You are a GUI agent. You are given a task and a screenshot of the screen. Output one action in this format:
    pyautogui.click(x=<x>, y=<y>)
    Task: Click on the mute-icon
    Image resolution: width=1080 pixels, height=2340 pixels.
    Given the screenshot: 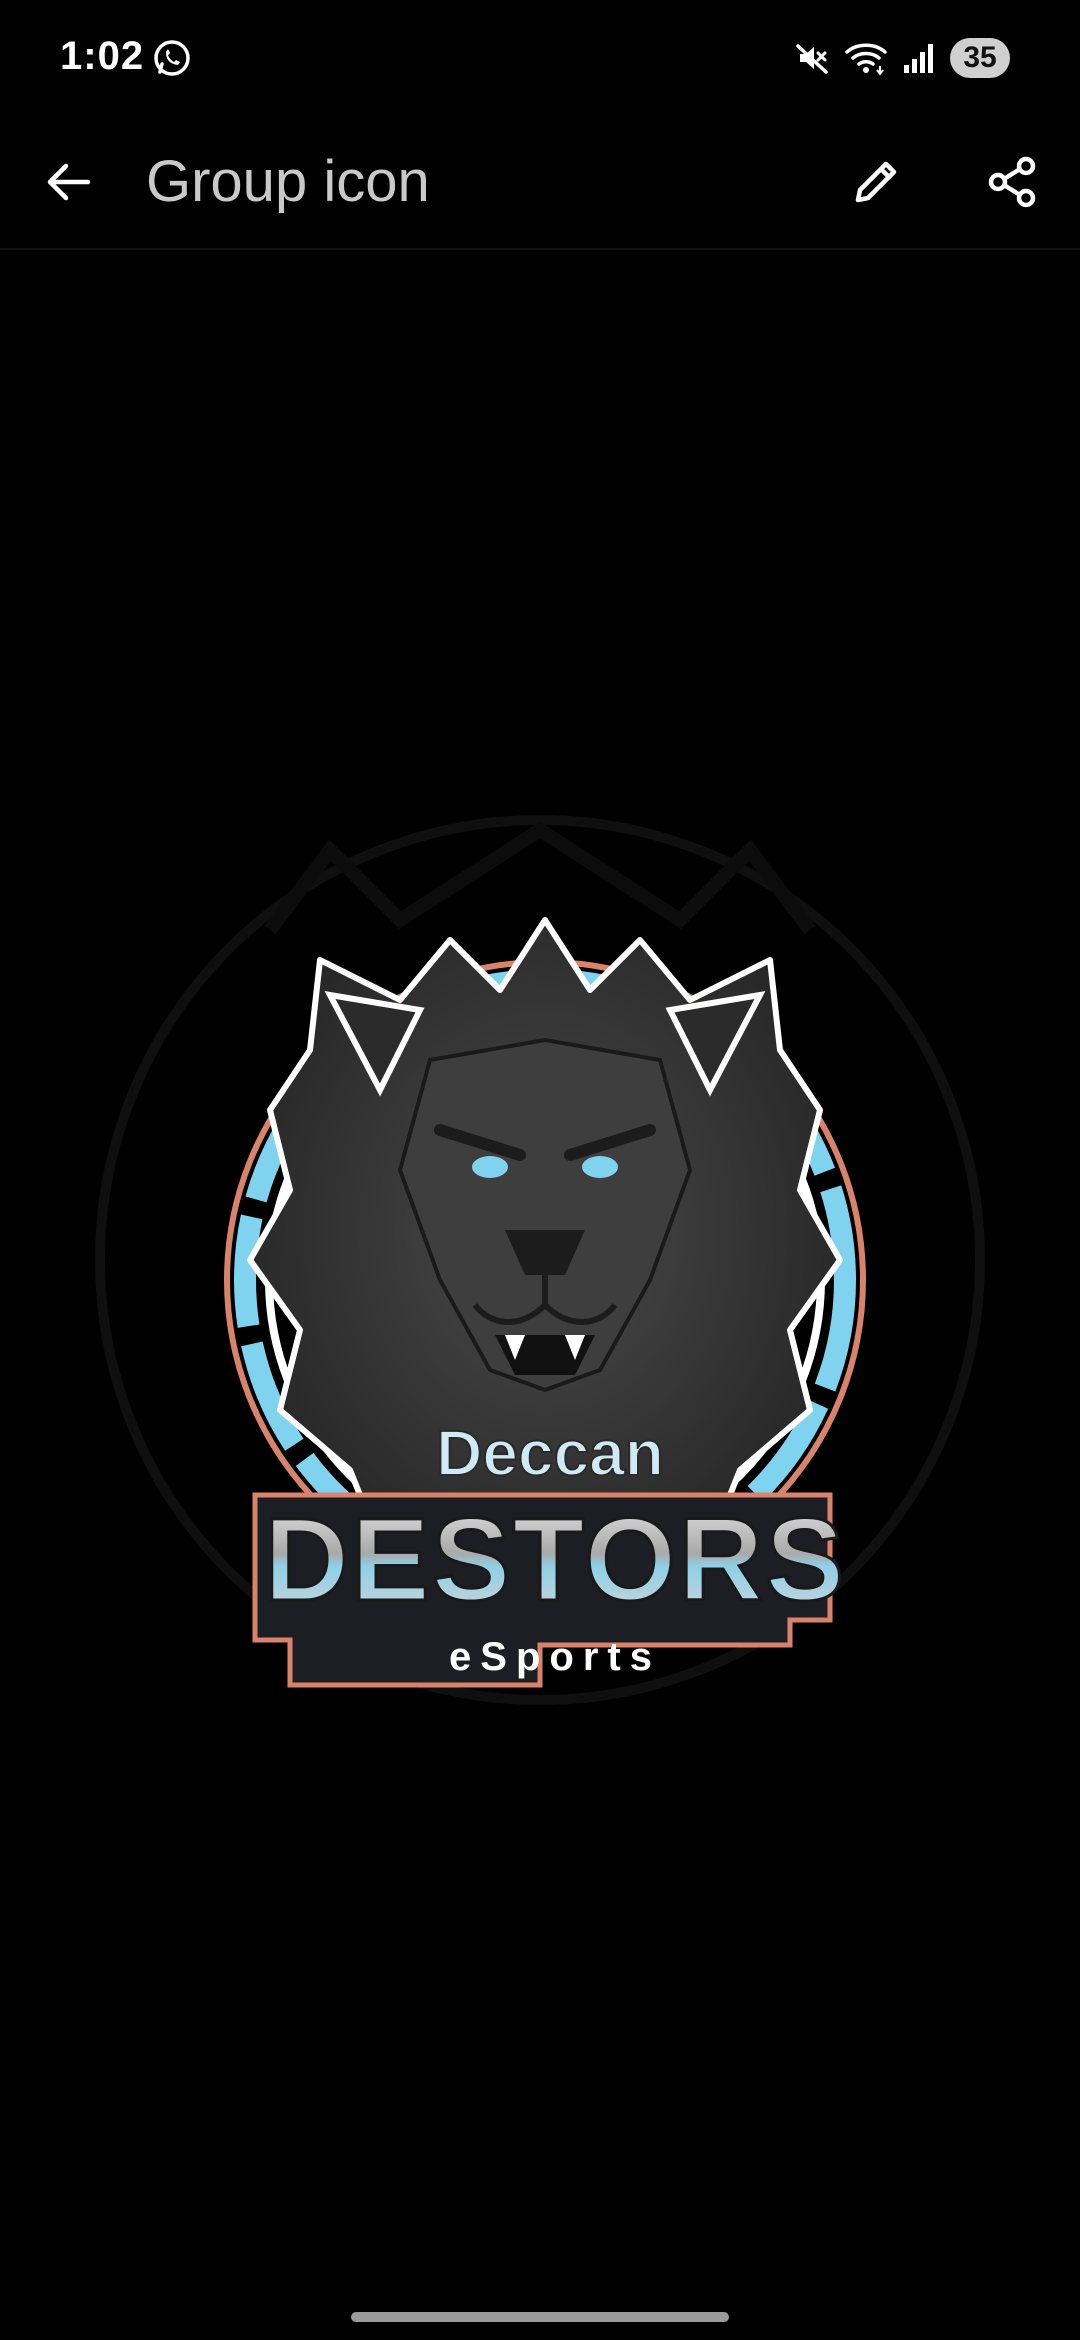 What is the action you would take?
    pyautogui.click(x=812, y=59)
    